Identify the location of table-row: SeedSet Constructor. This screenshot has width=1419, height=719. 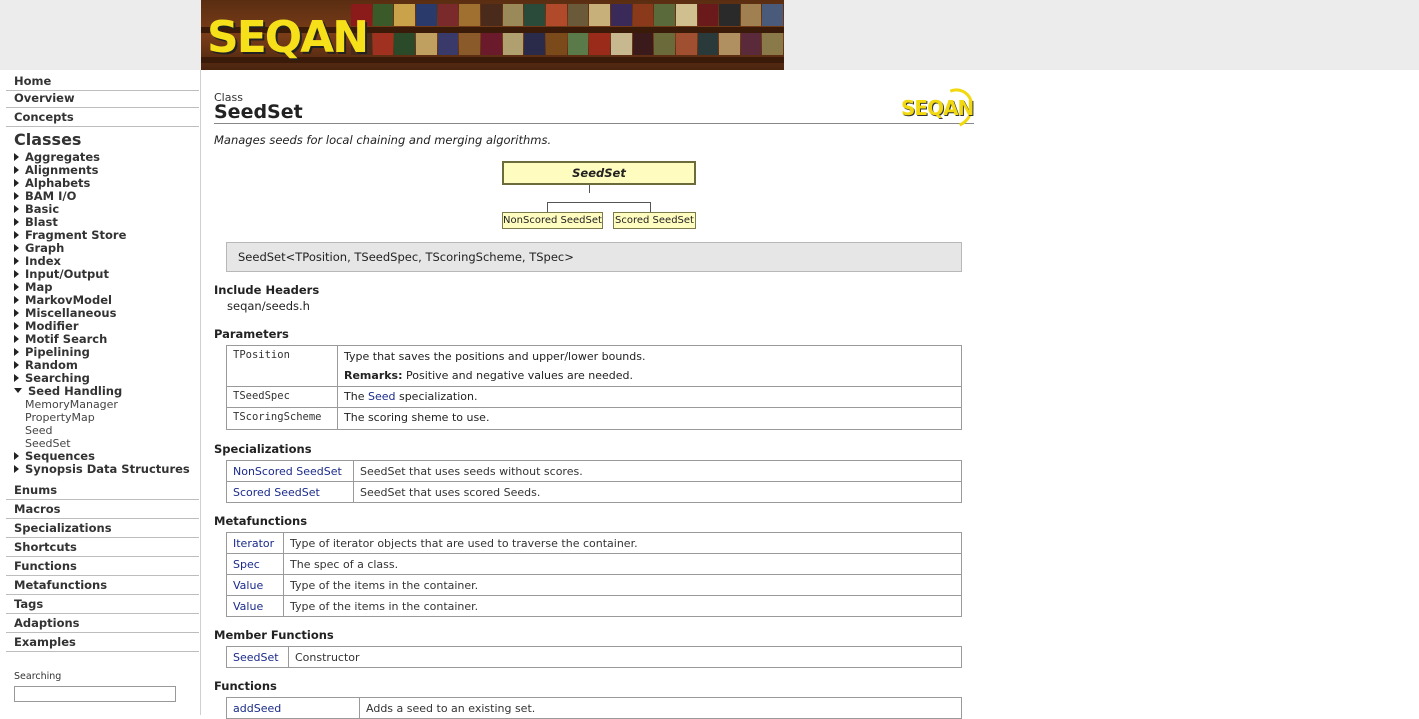
(594, 657).